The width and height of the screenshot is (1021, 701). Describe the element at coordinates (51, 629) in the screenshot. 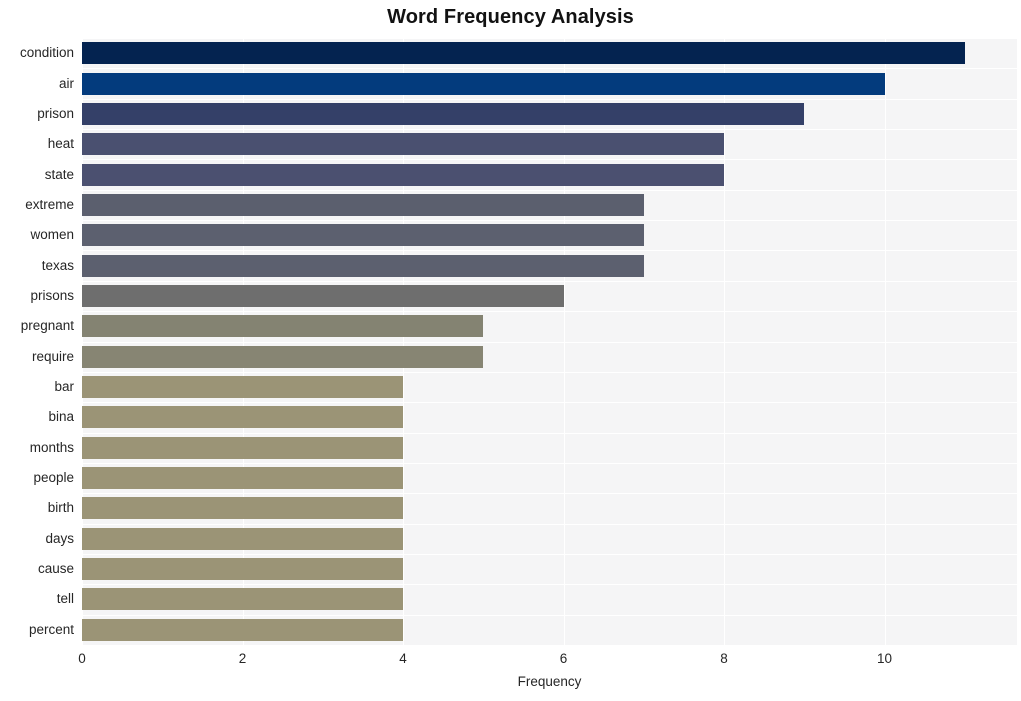

I see `y-tick-label: percent` at that location.